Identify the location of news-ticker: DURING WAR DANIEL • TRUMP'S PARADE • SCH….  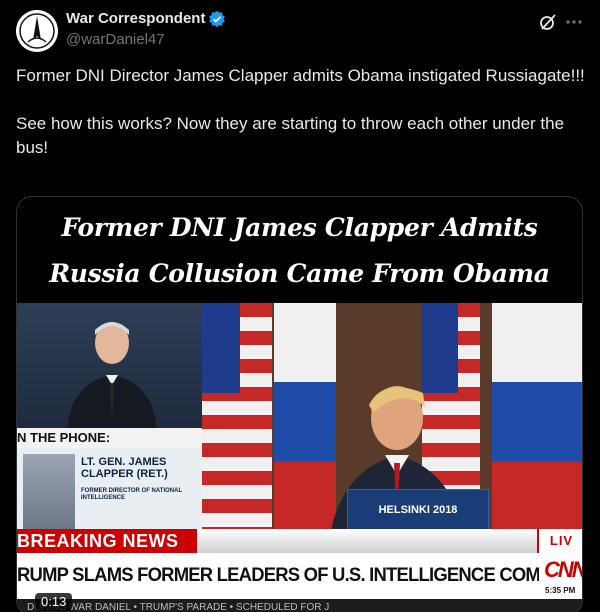
(299, 605).